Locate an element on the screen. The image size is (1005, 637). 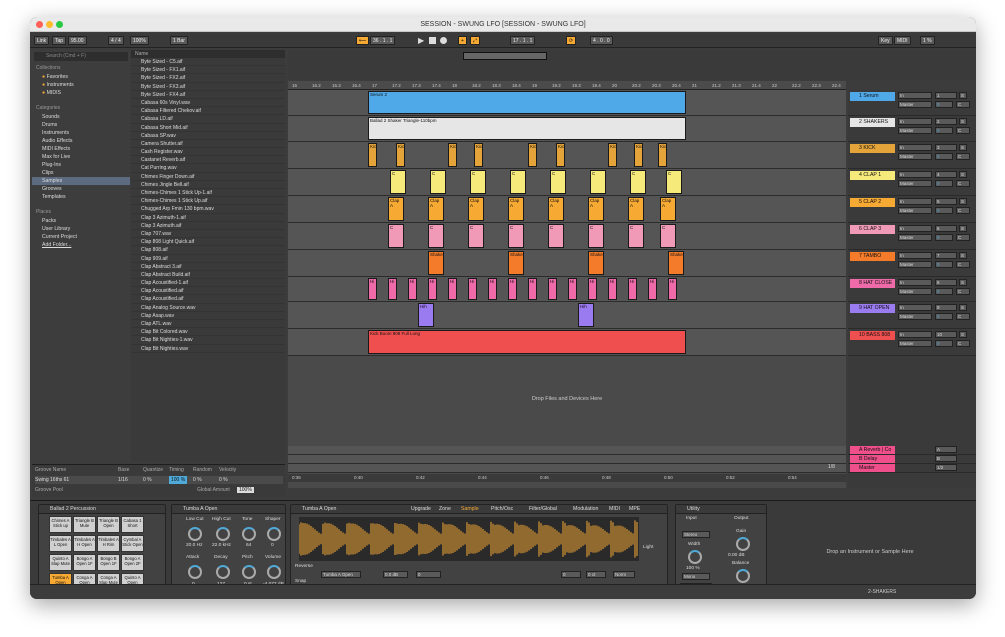
file-item: Clap Bit Nighties-1.wav is located at coordinates (208, 340).